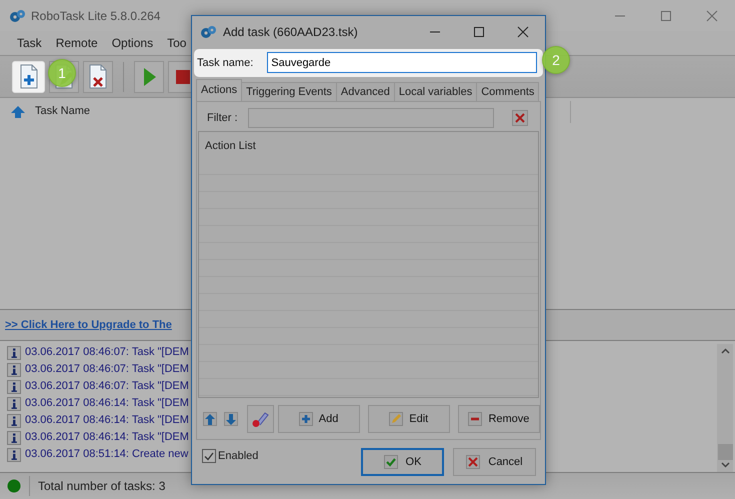 This screenshot has height=499, width=735. Describe the element at coordinates (177, 43) in the screenshot. I see `menu-item: Too` at that location.